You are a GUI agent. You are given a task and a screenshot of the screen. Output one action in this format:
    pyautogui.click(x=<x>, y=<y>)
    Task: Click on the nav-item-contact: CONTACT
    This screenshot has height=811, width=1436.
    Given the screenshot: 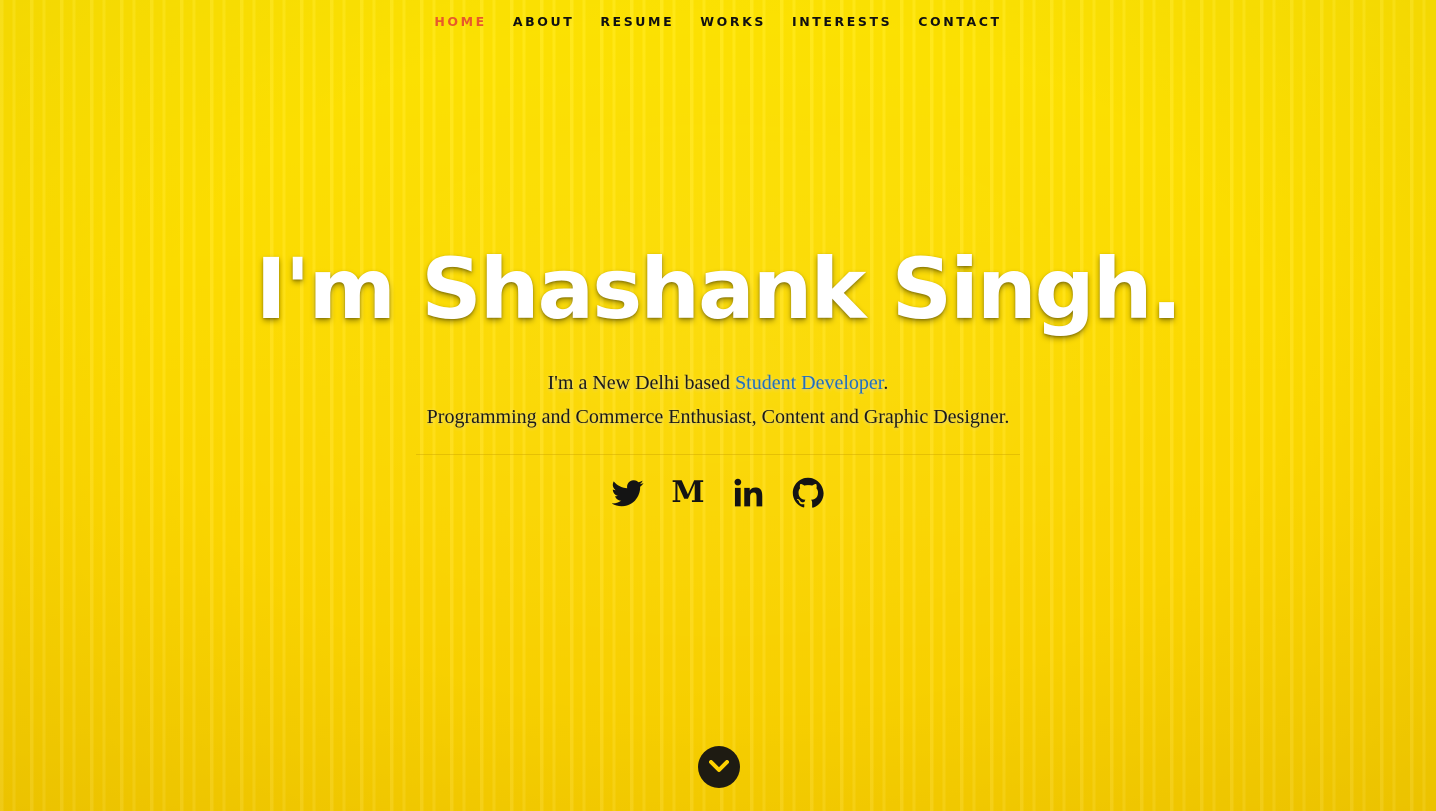 What is the action you would take?
    pyautogui.click(x=959, y=21)
    